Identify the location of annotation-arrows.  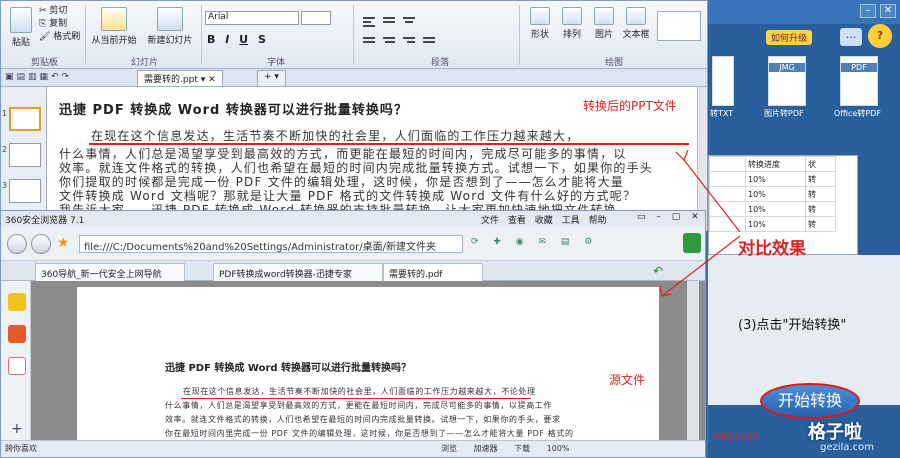
(700, 223).